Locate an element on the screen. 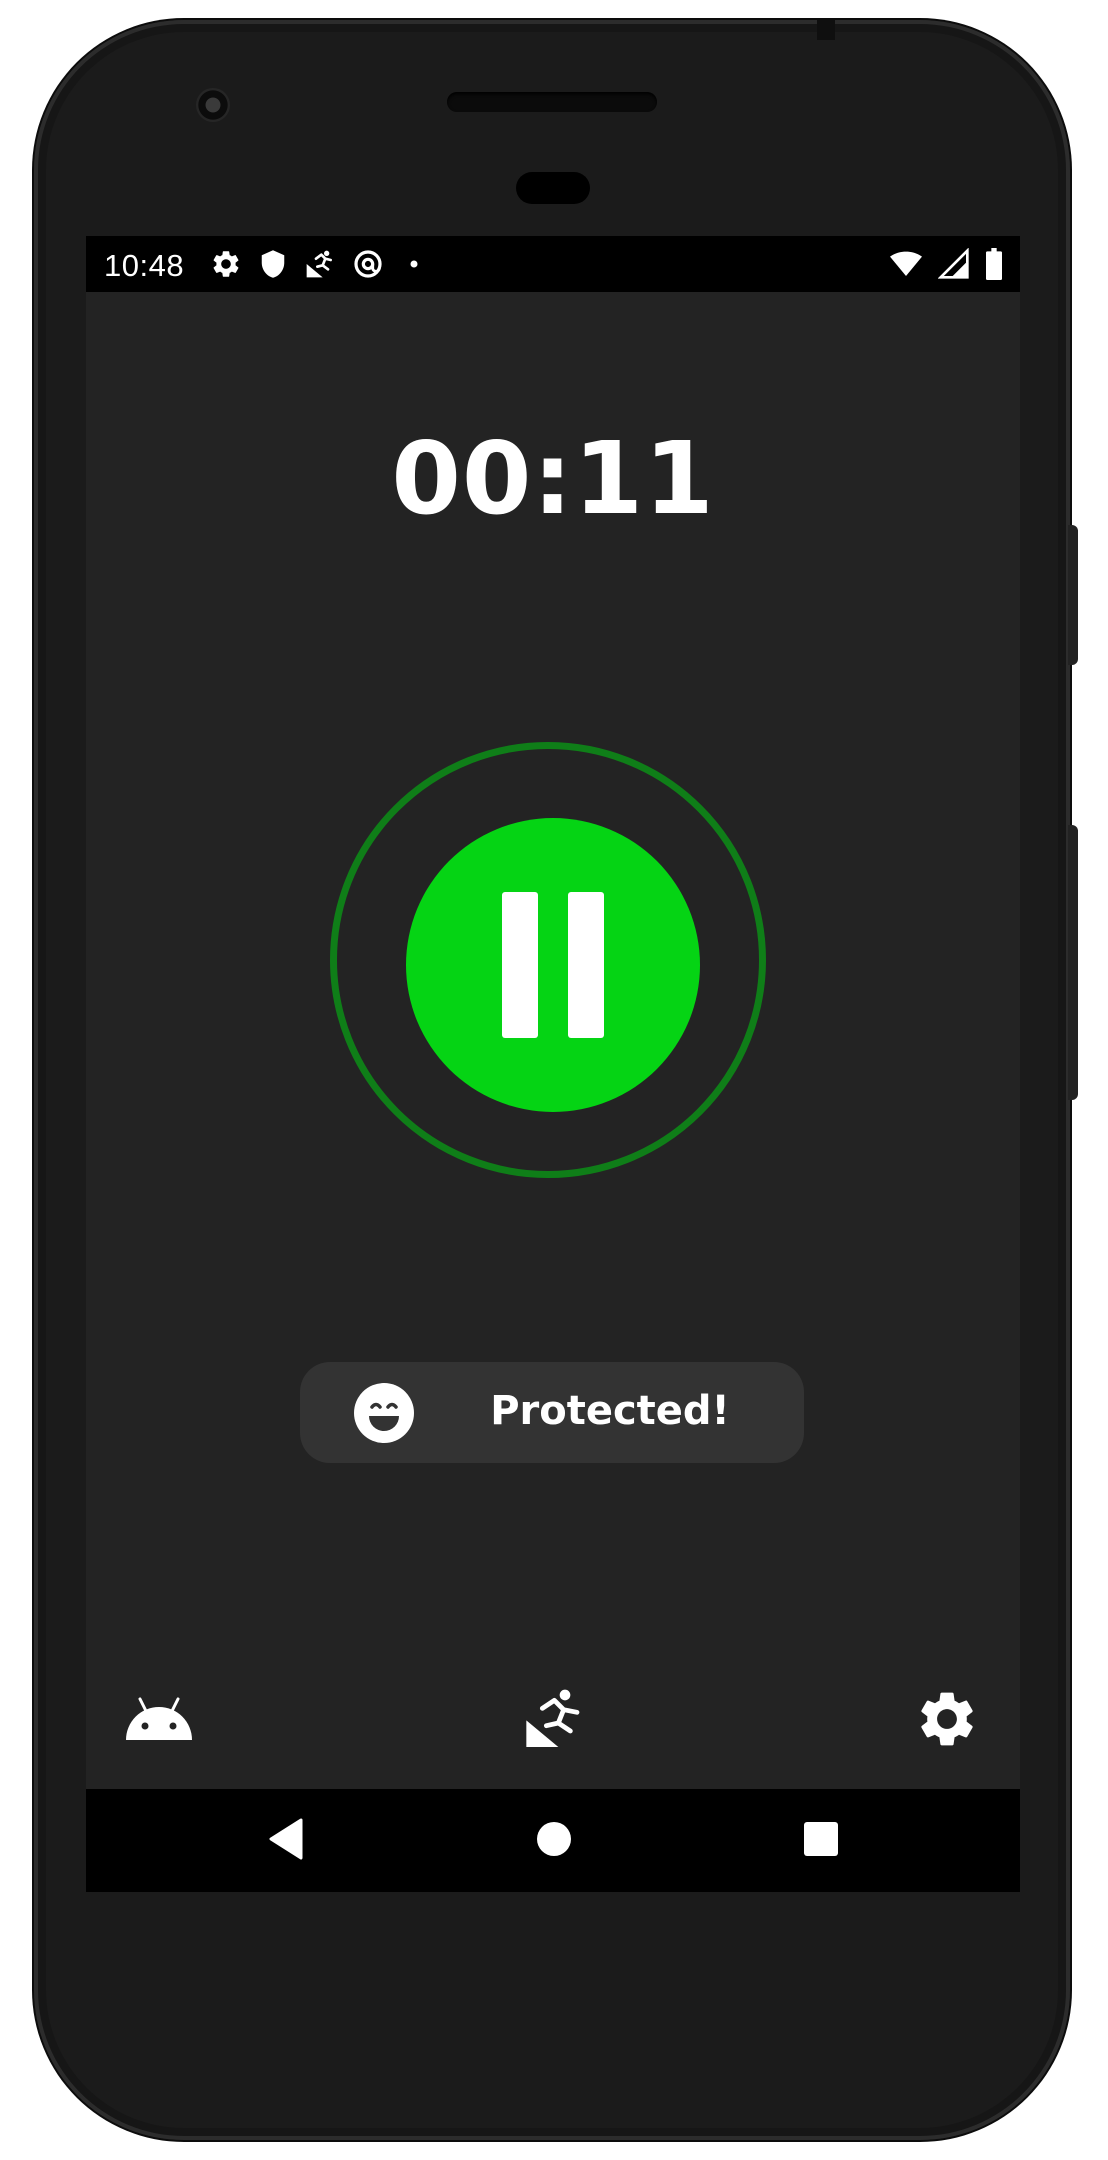 The height and width of the screenshot is (2160, 1108). antenna-band is located at coordinates (826, 30).